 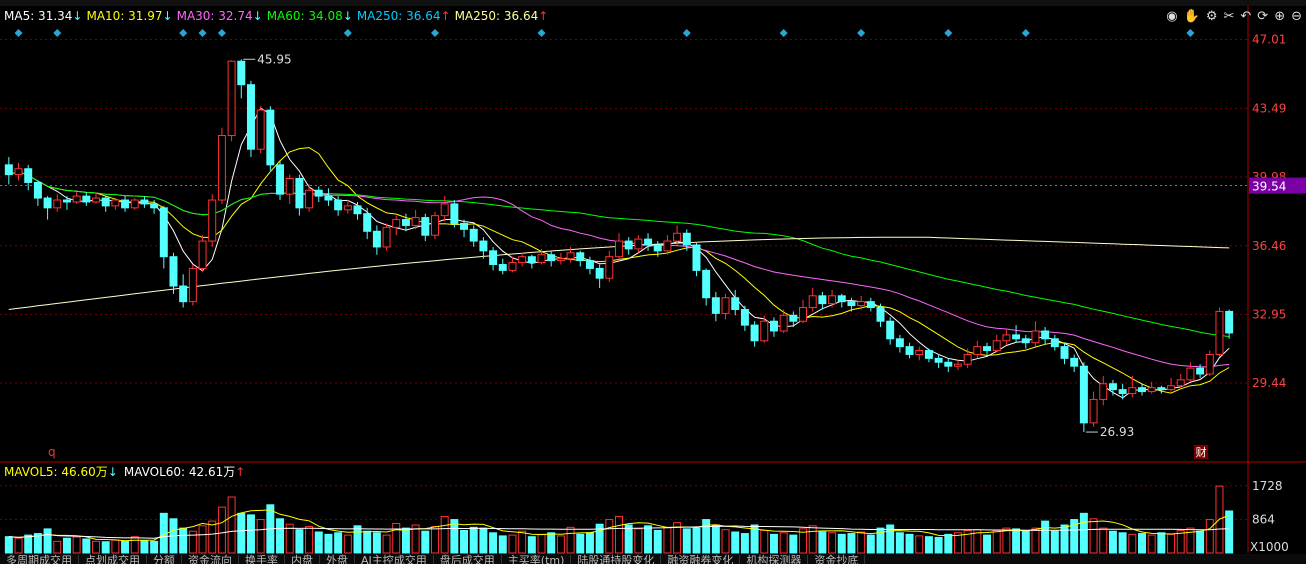 I want to click on indicator-tab: 主买率(tm), so click(x=537, y=559).